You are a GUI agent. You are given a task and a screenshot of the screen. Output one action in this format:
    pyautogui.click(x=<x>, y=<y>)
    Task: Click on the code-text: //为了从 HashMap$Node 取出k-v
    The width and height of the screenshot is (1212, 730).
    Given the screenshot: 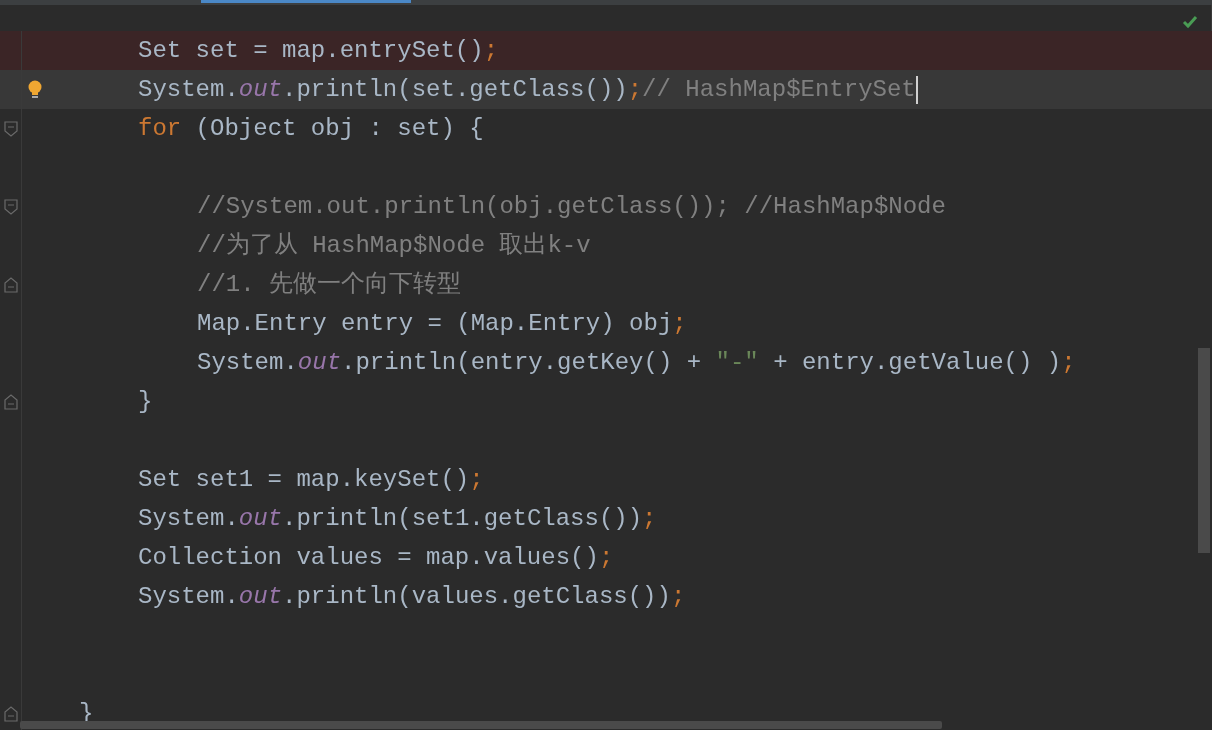 What is the action you would take?
    pyautogui.click(x=394, y=246)
    